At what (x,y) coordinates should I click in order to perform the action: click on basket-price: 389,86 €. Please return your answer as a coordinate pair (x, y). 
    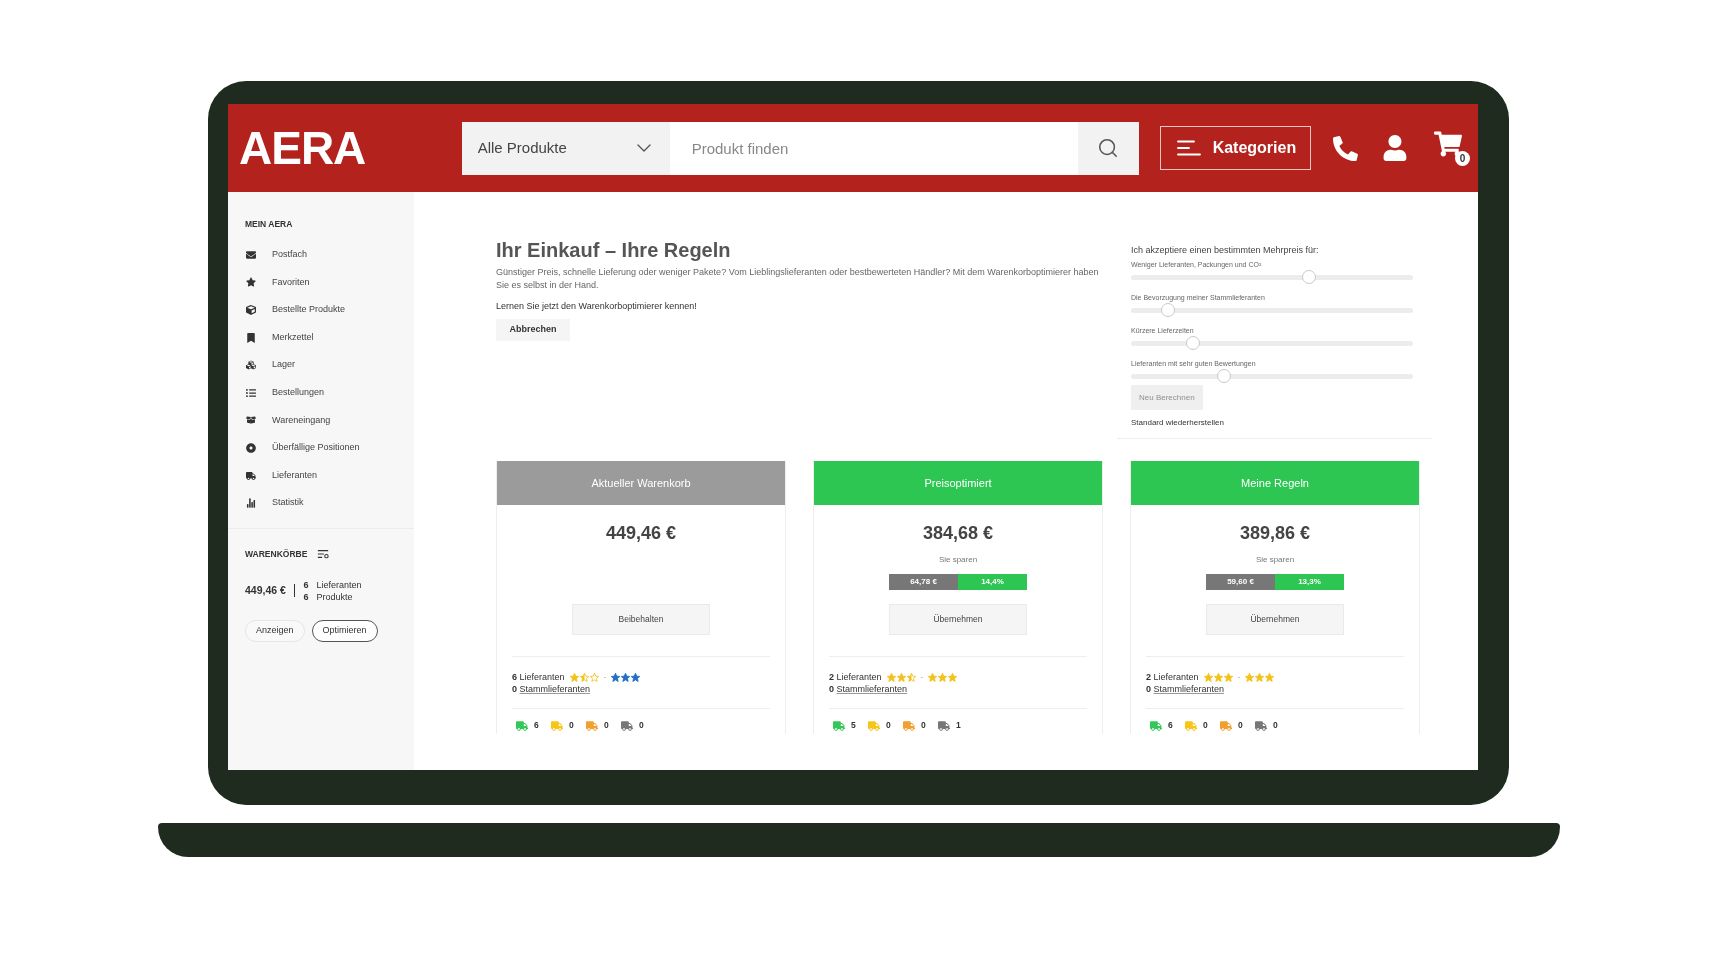
    Looking at the image, I should click on (1275, 533).